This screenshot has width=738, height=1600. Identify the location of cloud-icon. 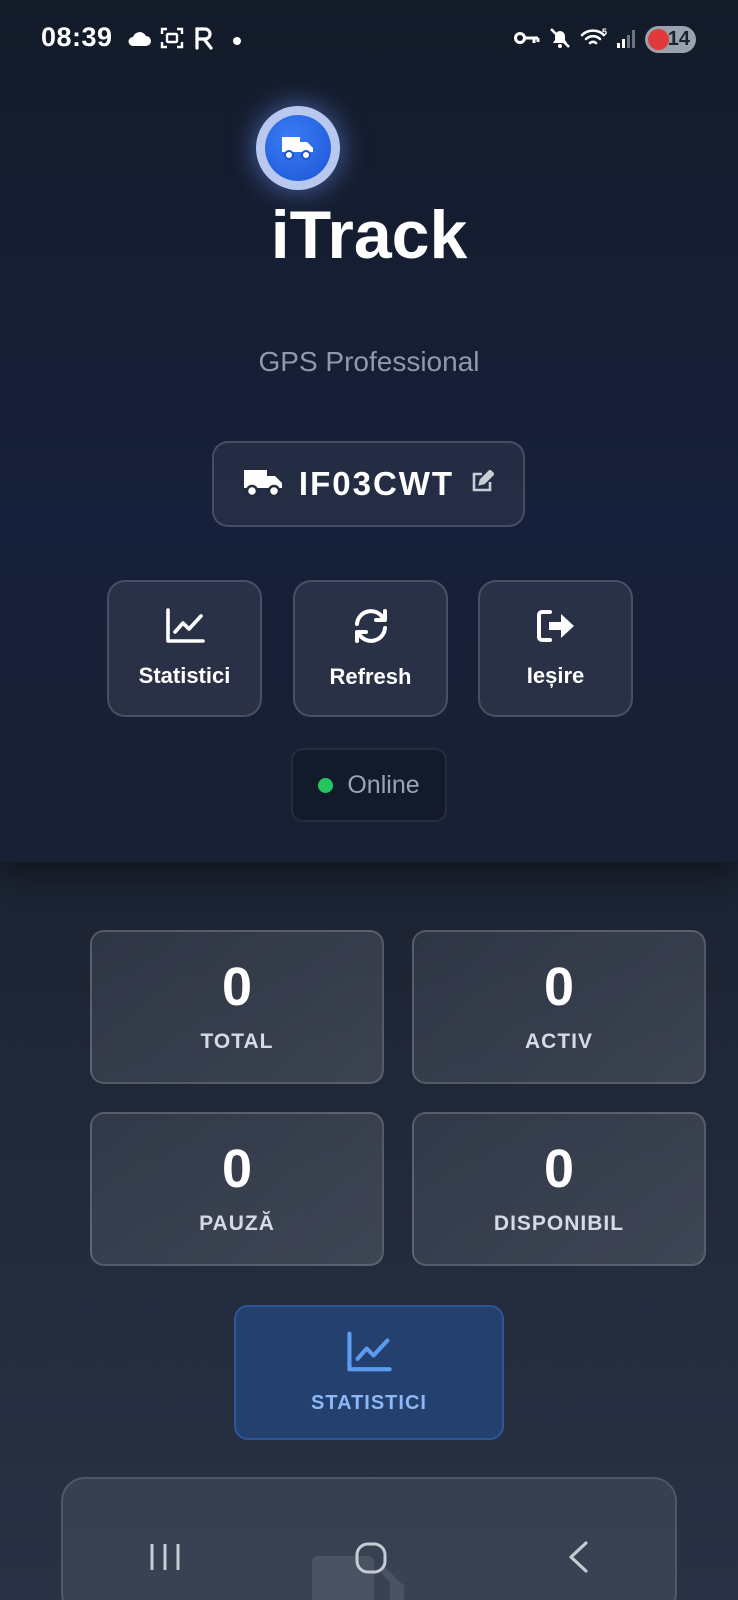
(139, 38).